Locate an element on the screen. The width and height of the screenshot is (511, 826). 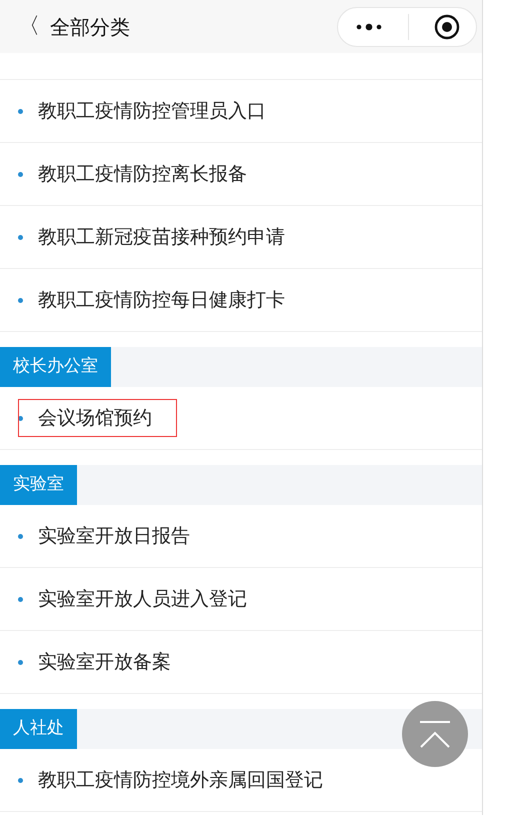
up-arrow-icon is located at coordinates (435, 734).